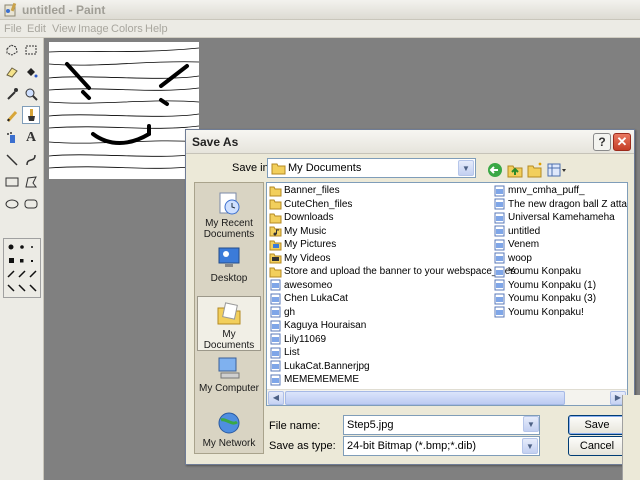  Describe the element at coordinates (31, 94) in the screenshot. I see `magnifier-icon` at that location.